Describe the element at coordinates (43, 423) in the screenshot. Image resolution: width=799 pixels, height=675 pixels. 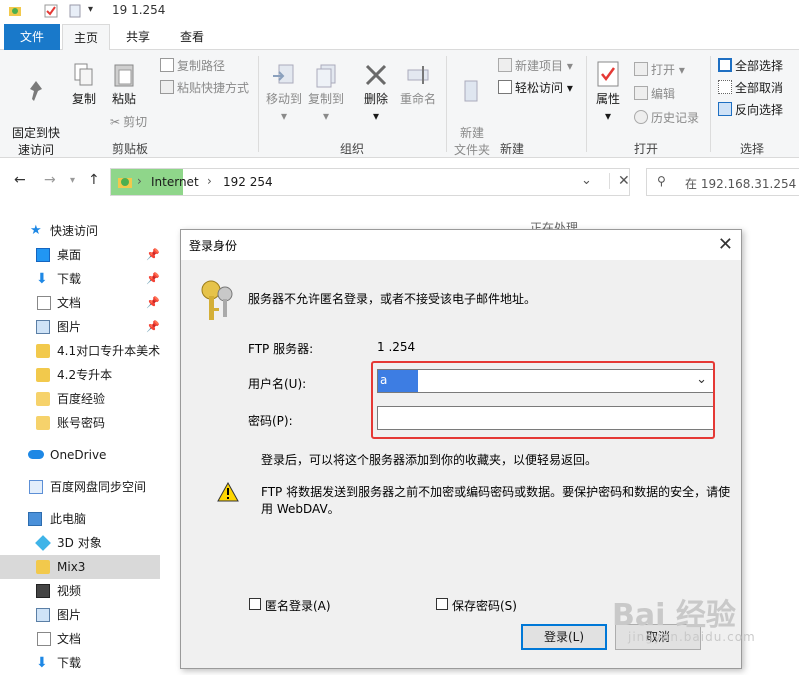
I see `folder-icon` at that location.